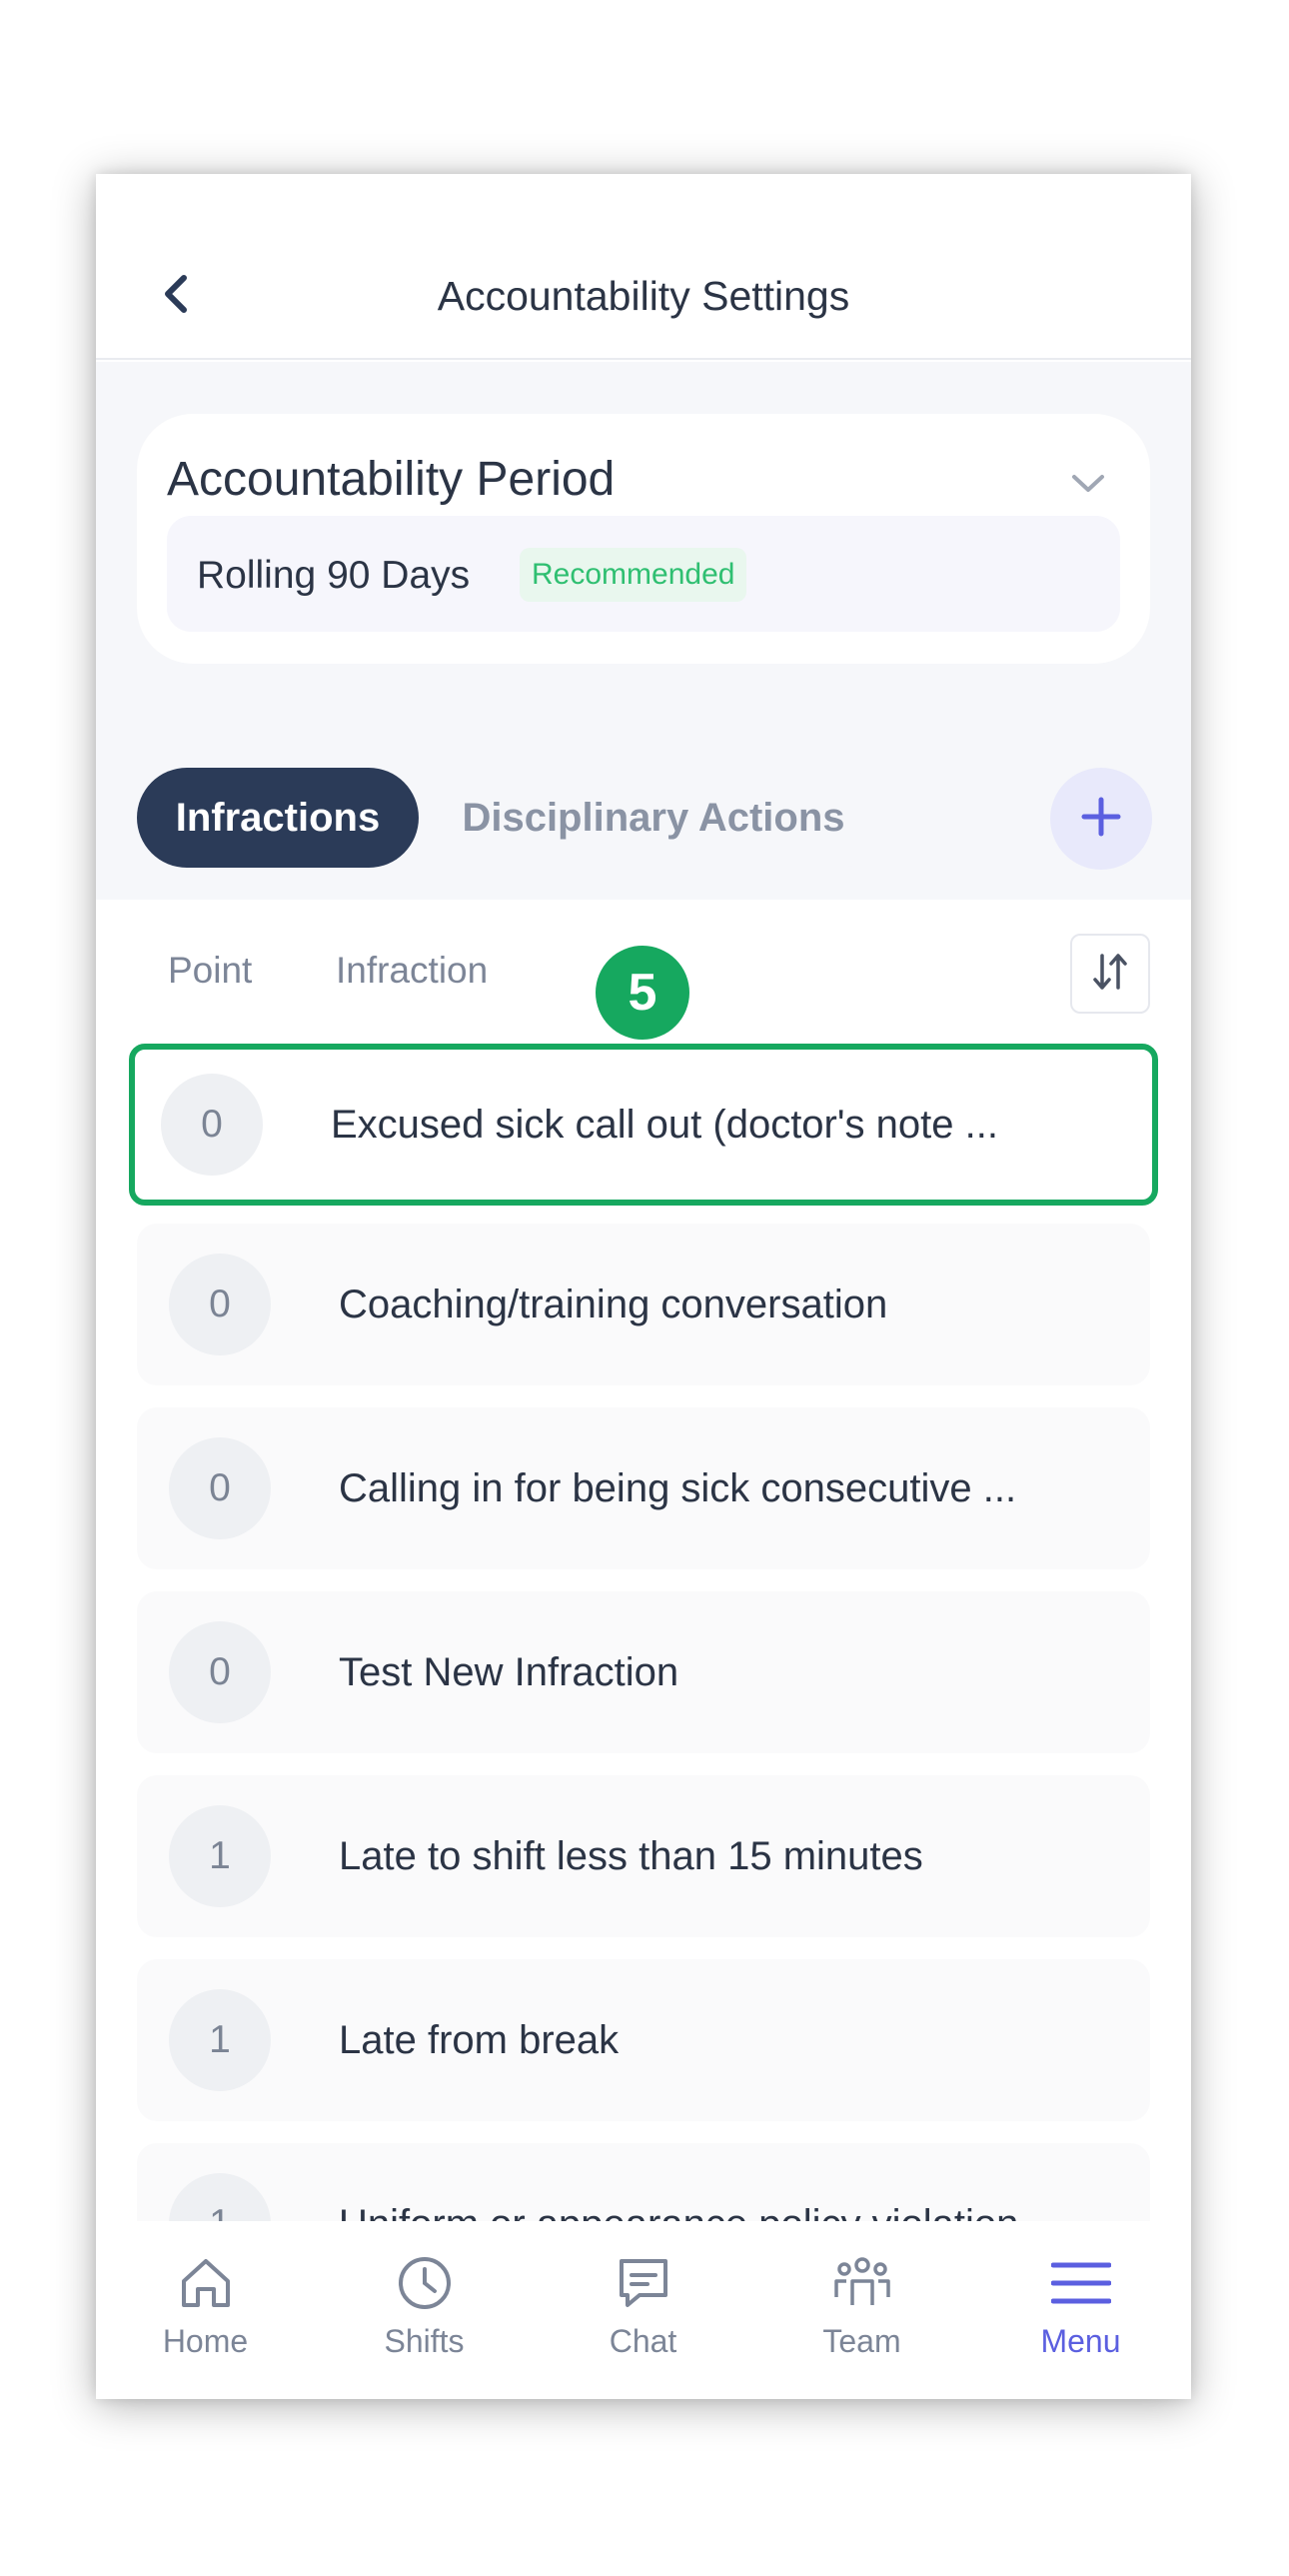  I want to click on period-value: Rolling 90 Days, so click(334, 575).